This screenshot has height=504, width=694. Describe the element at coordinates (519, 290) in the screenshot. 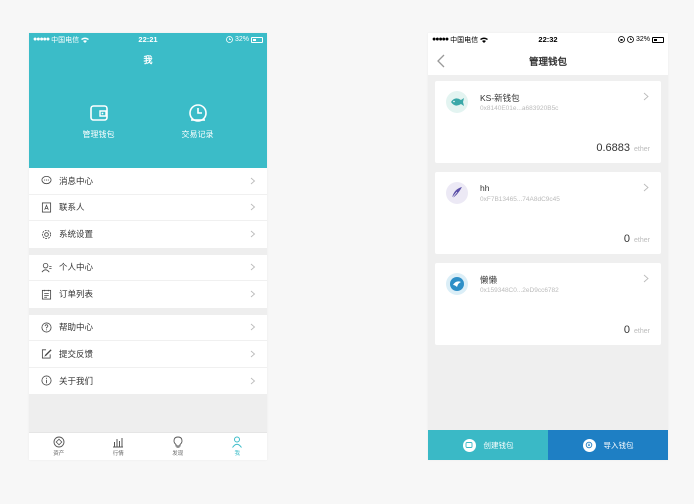

I see `wallet-address: 0x159348C0...2eD9cc6782` at that location.